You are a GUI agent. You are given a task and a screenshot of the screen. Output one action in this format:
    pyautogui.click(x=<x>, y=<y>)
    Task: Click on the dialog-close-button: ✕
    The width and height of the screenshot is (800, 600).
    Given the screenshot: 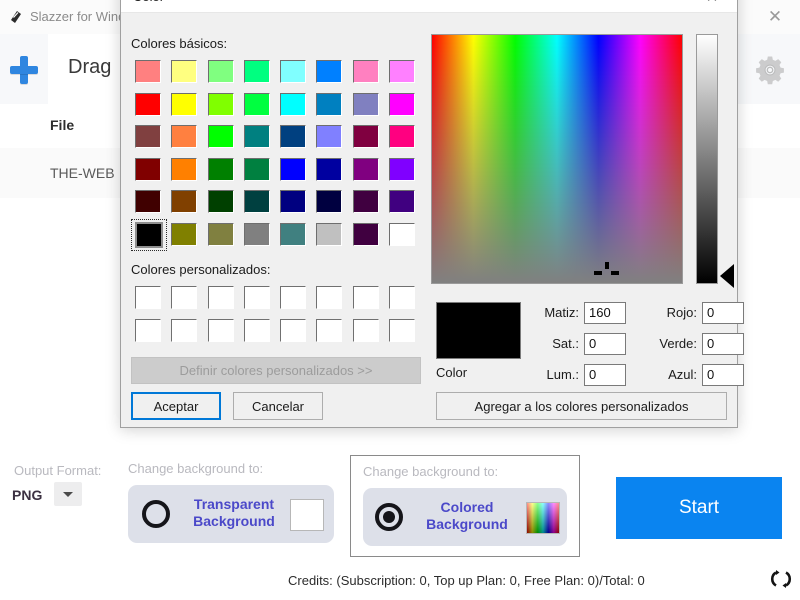 What is the action you would take?
    pyautogui.click(x=712, y=3)
    